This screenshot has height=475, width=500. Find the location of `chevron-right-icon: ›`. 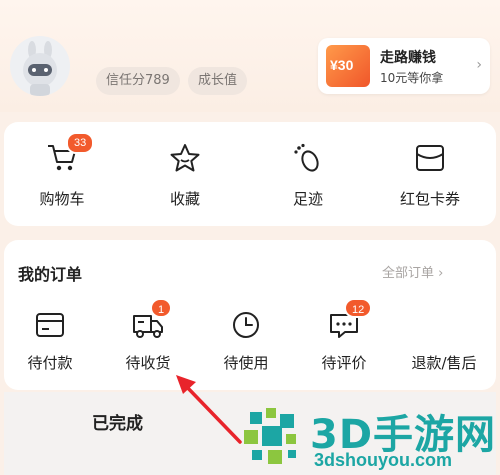

chevron-right-icon: › is located at coordinates (479, 65).